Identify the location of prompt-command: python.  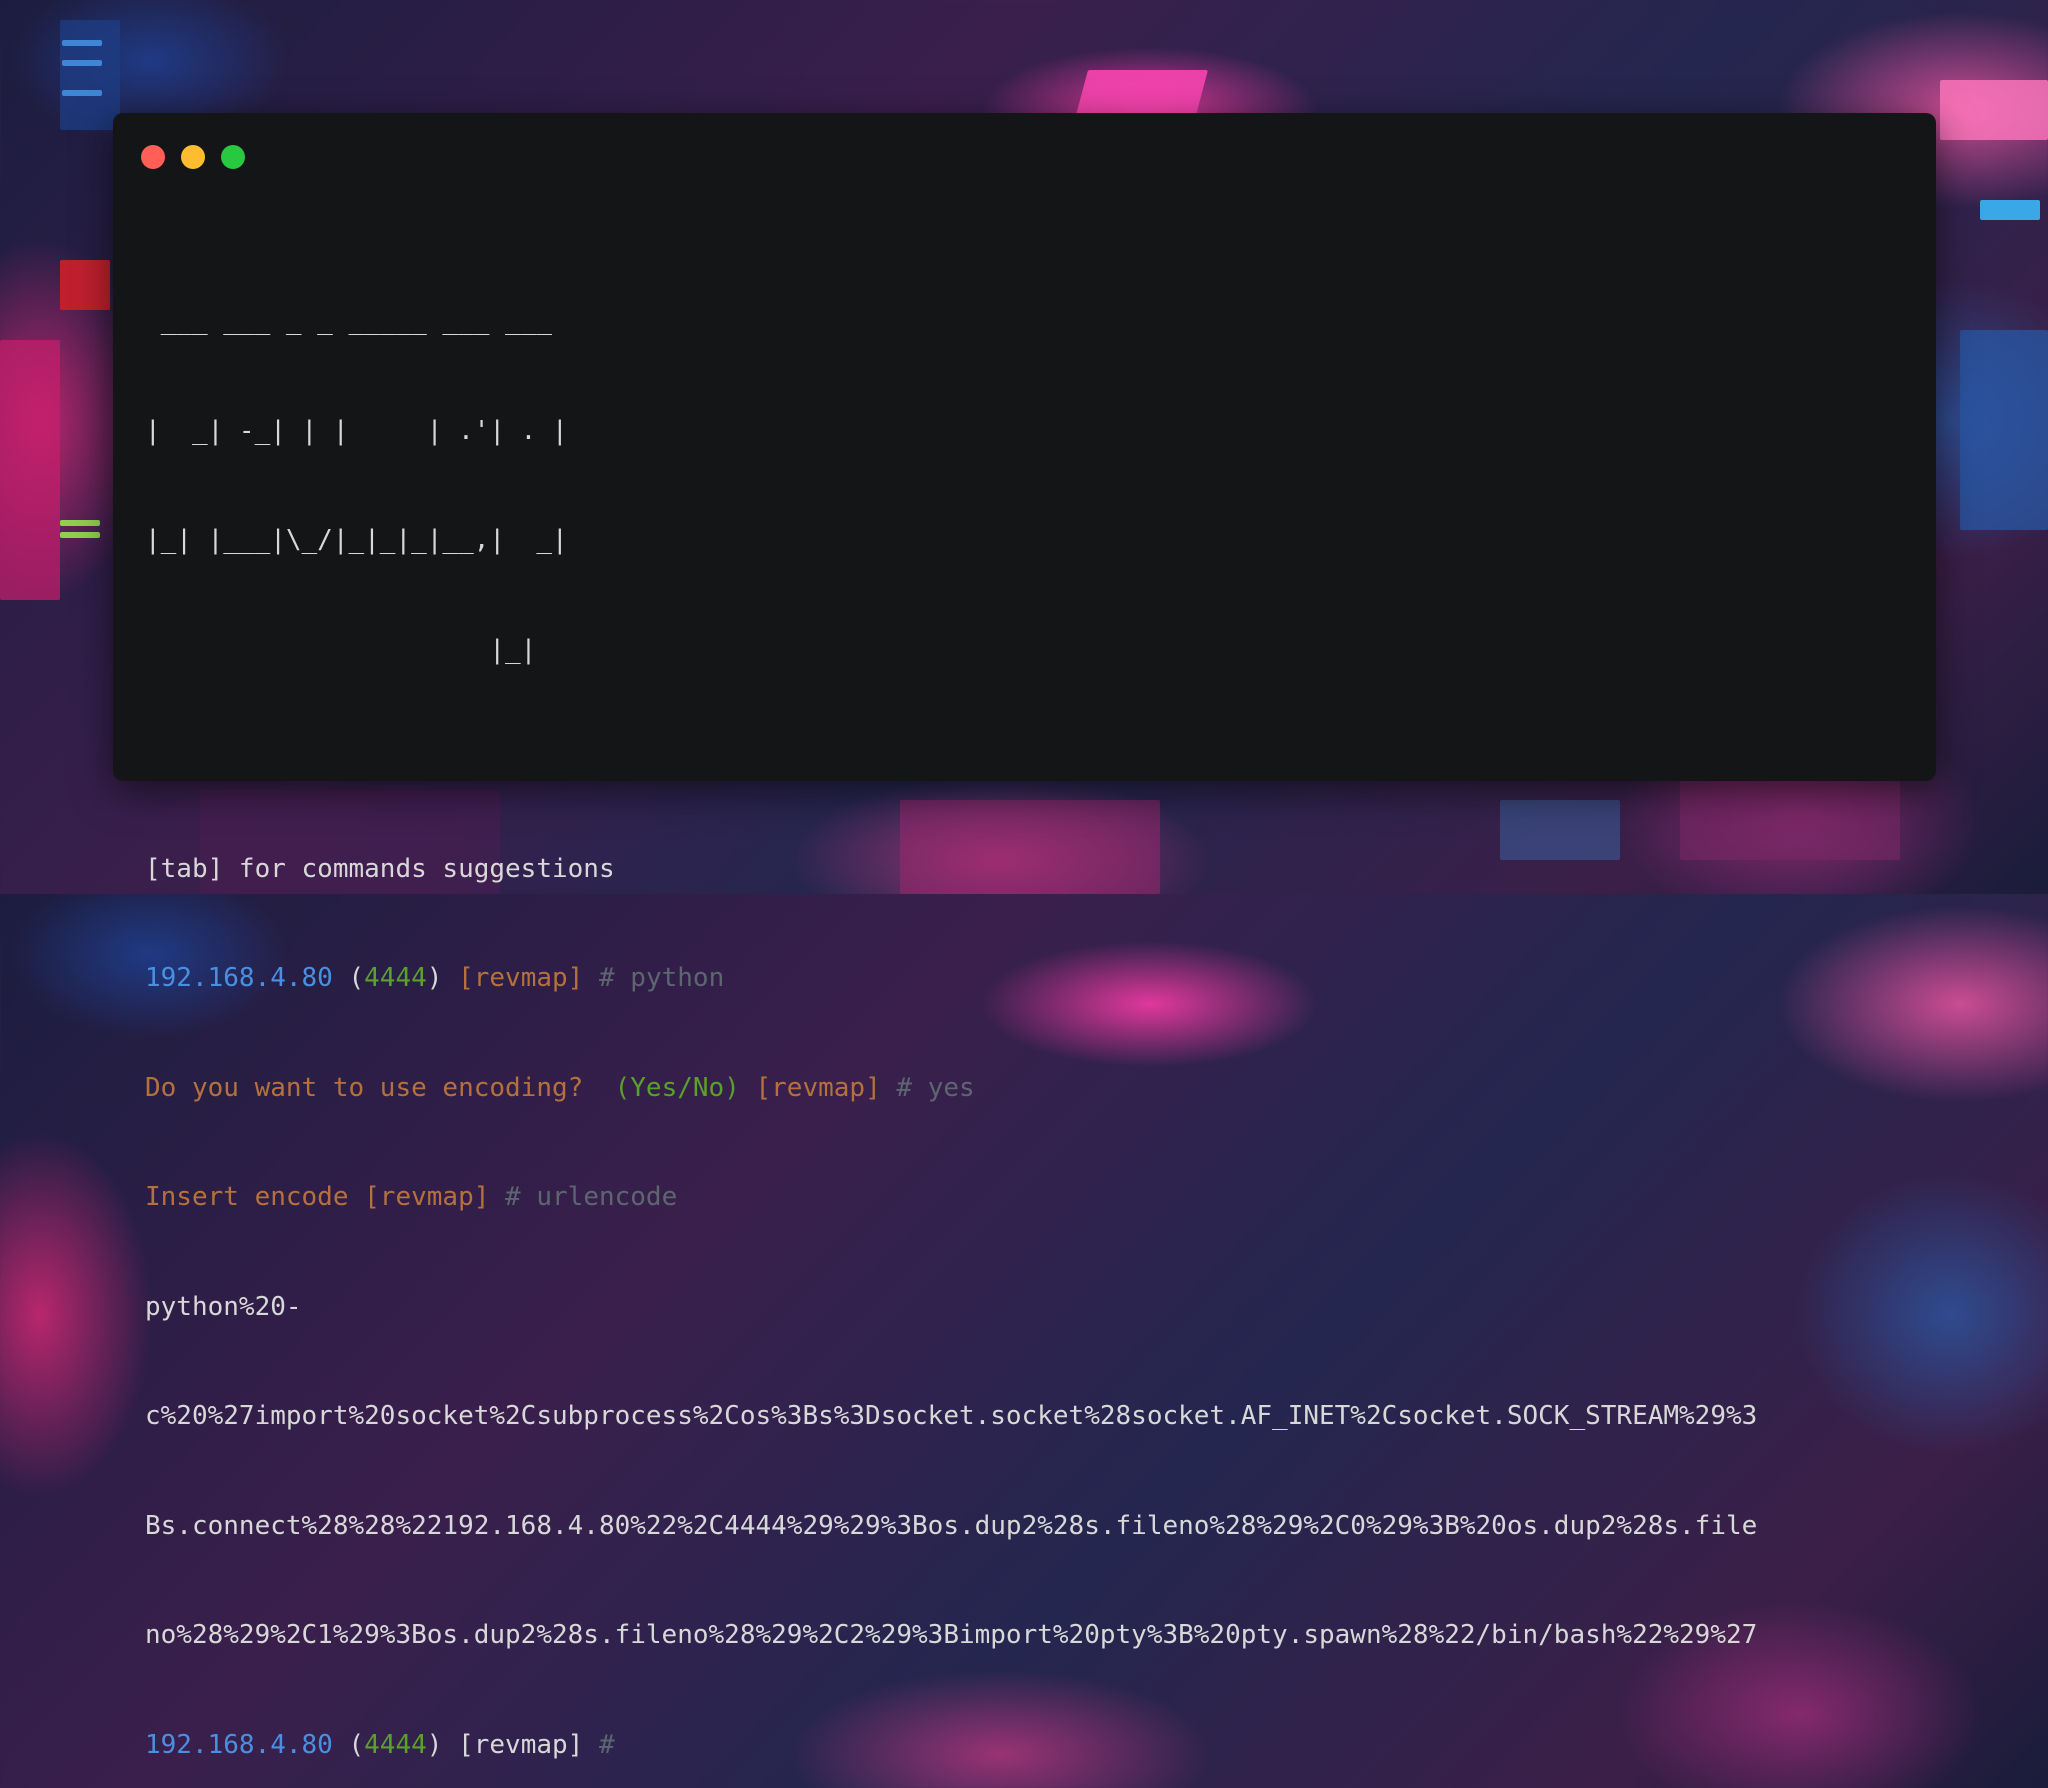
(677, 978).